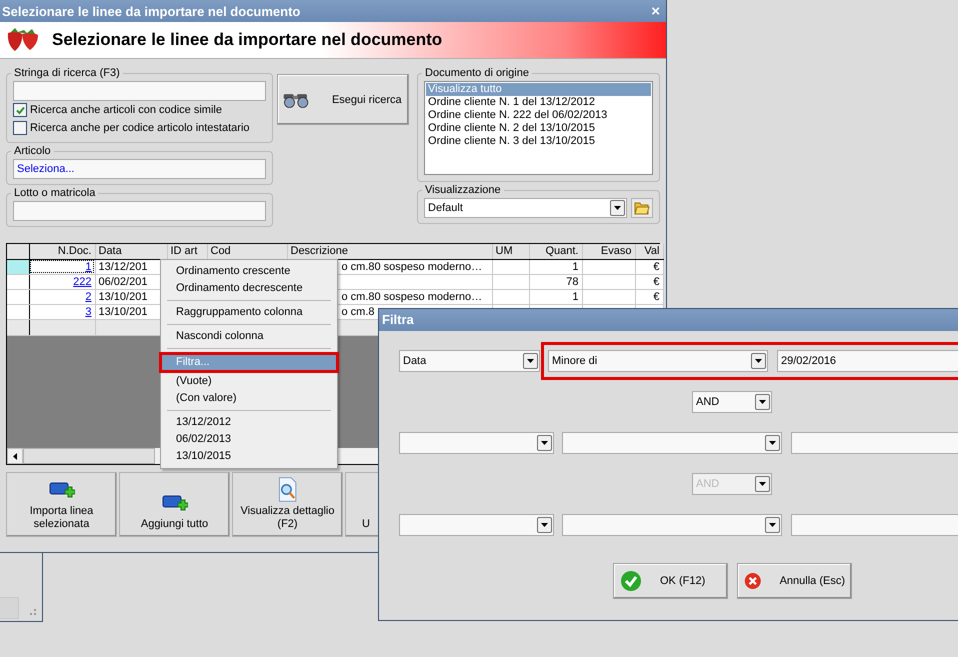 The image size is (958, 657). Describe the element at coordinates (510, 251) in the screenshot. I see `column-header: UM` at that location.